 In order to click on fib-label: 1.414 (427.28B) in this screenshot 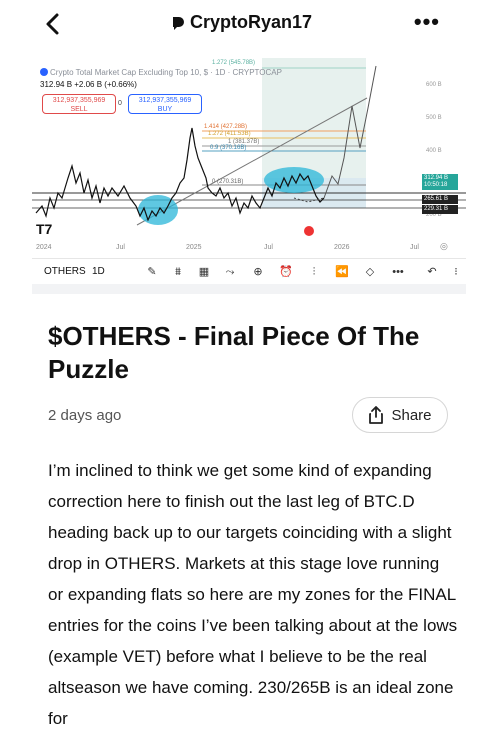, I will do `click(226, 127)`.